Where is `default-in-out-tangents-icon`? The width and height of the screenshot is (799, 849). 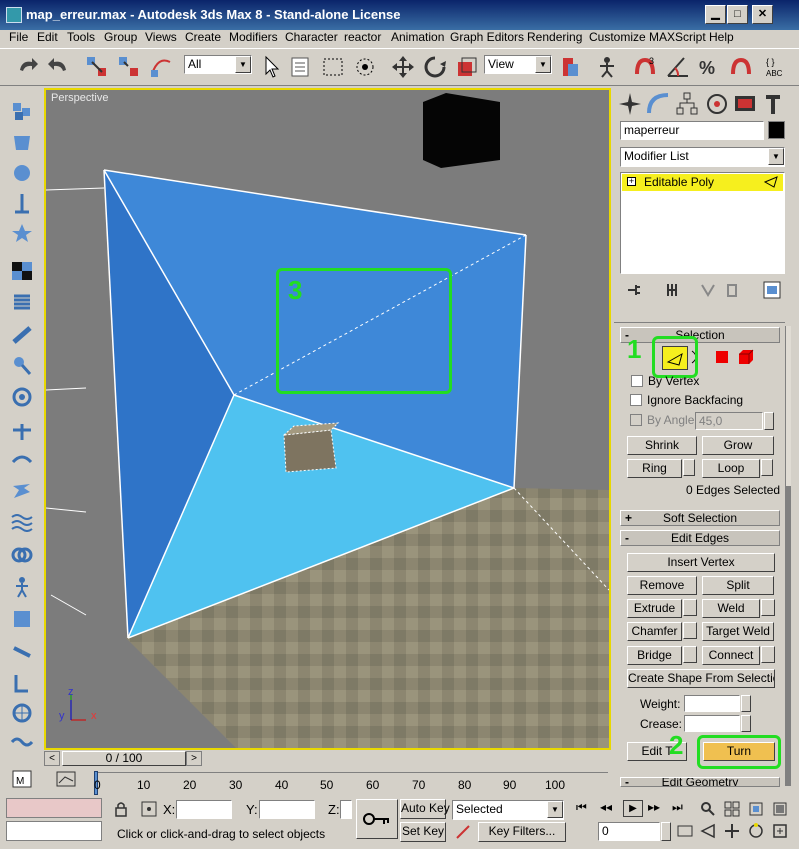 default-in-out-tangents-icon is located at coordinates (463, 832).